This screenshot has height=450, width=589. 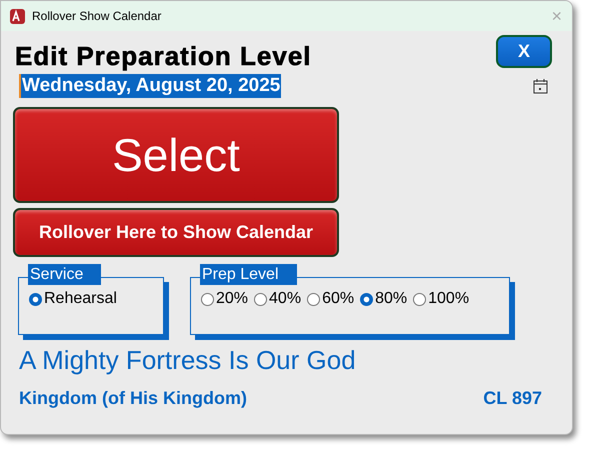 I want to click on date-field: Wednesday, August 20, 2025, so click(x=150, y=86).